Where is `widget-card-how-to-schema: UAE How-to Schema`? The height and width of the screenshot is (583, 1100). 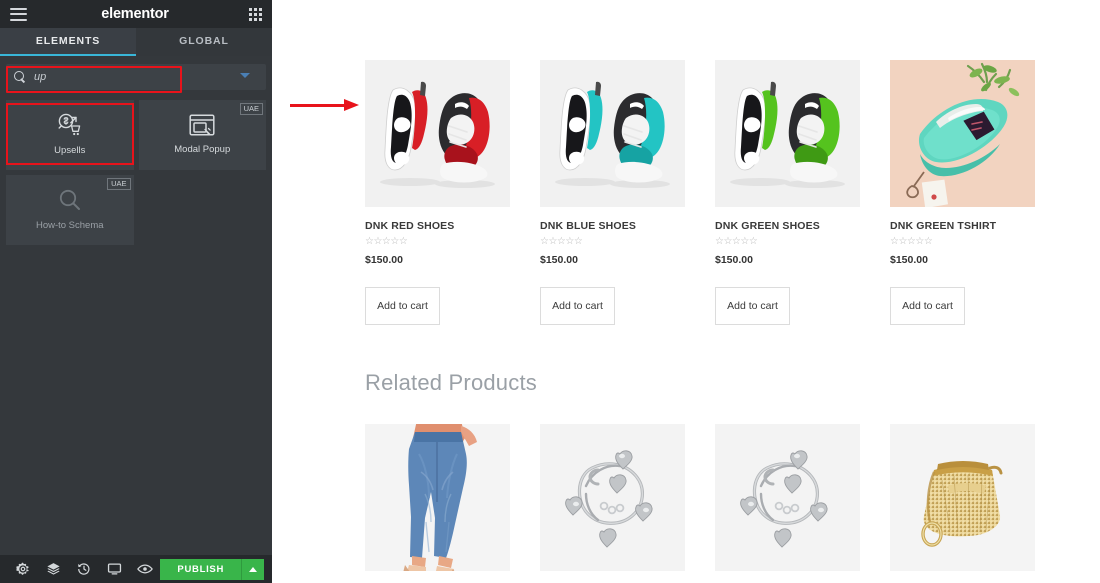
widget-card-how-to-schema: UAE How-to Schema is located at coordinates (70, 210).